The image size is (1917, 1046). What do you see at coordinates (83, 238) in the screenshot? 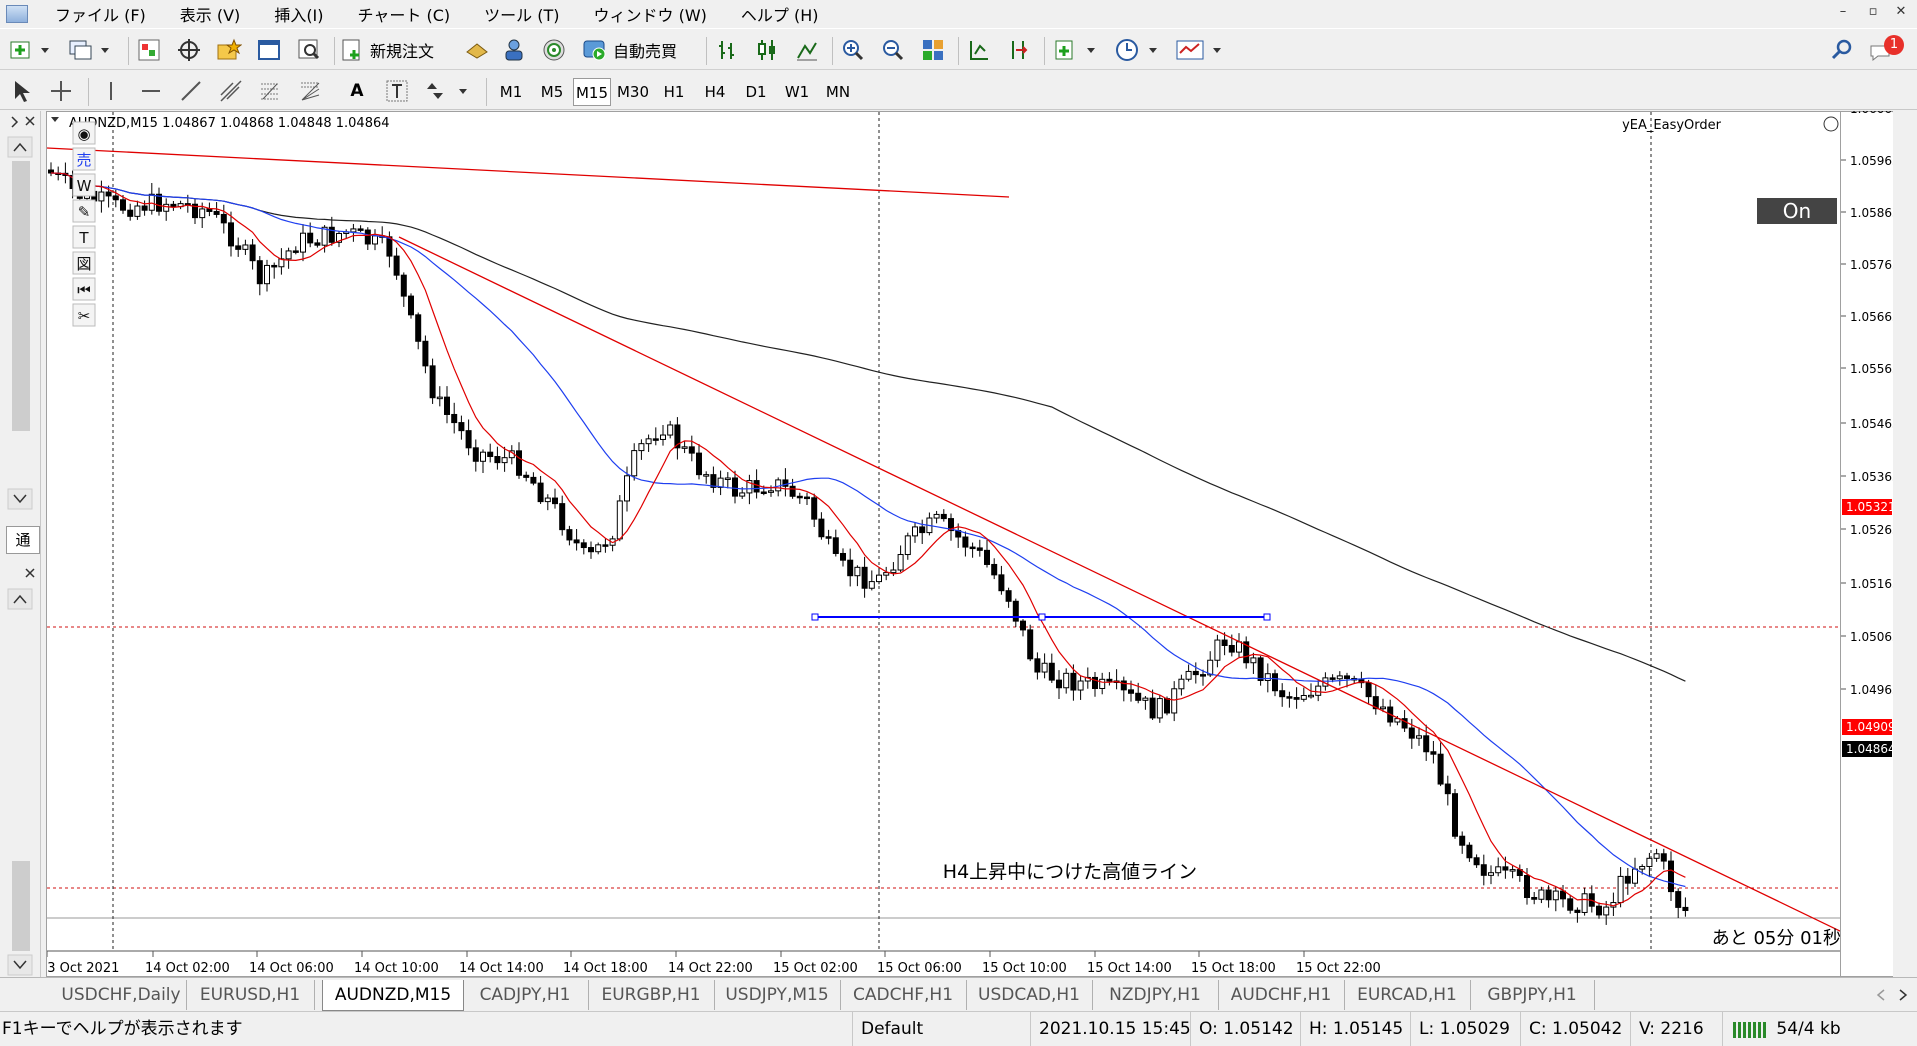
I see `text-icon: T` at bounding box center [83, 238].